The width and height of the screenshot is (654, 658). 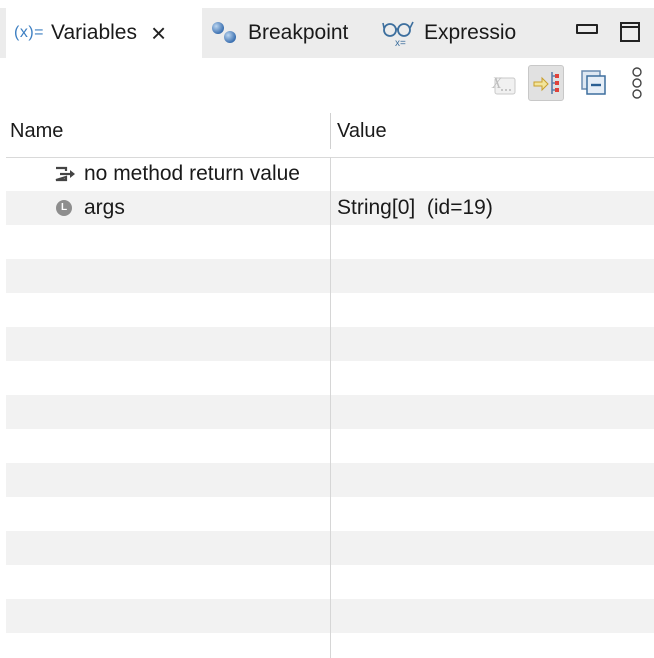 I want to click on return-value-icon, so click(x=66, y=174).